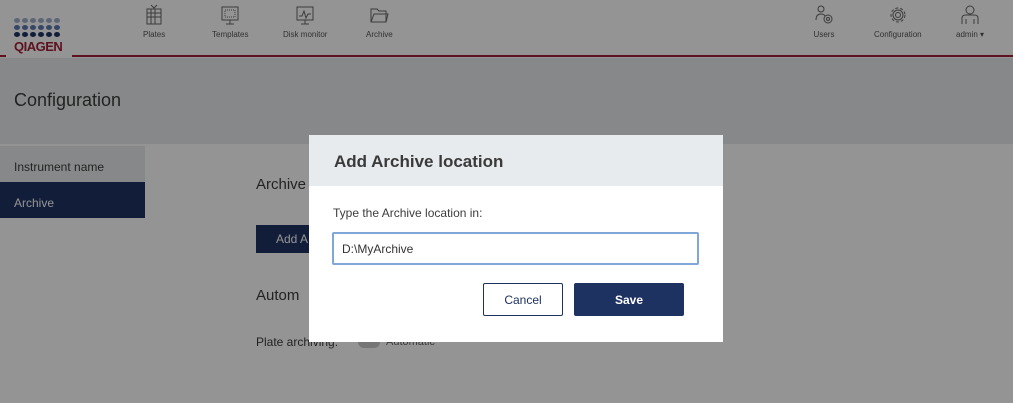 This screenshot has height=403, width=1013. What do you see at coordinates (419, 161) in the screenshot?
I see `modal-title: Add Archive location` at bounding box center [419, 161].